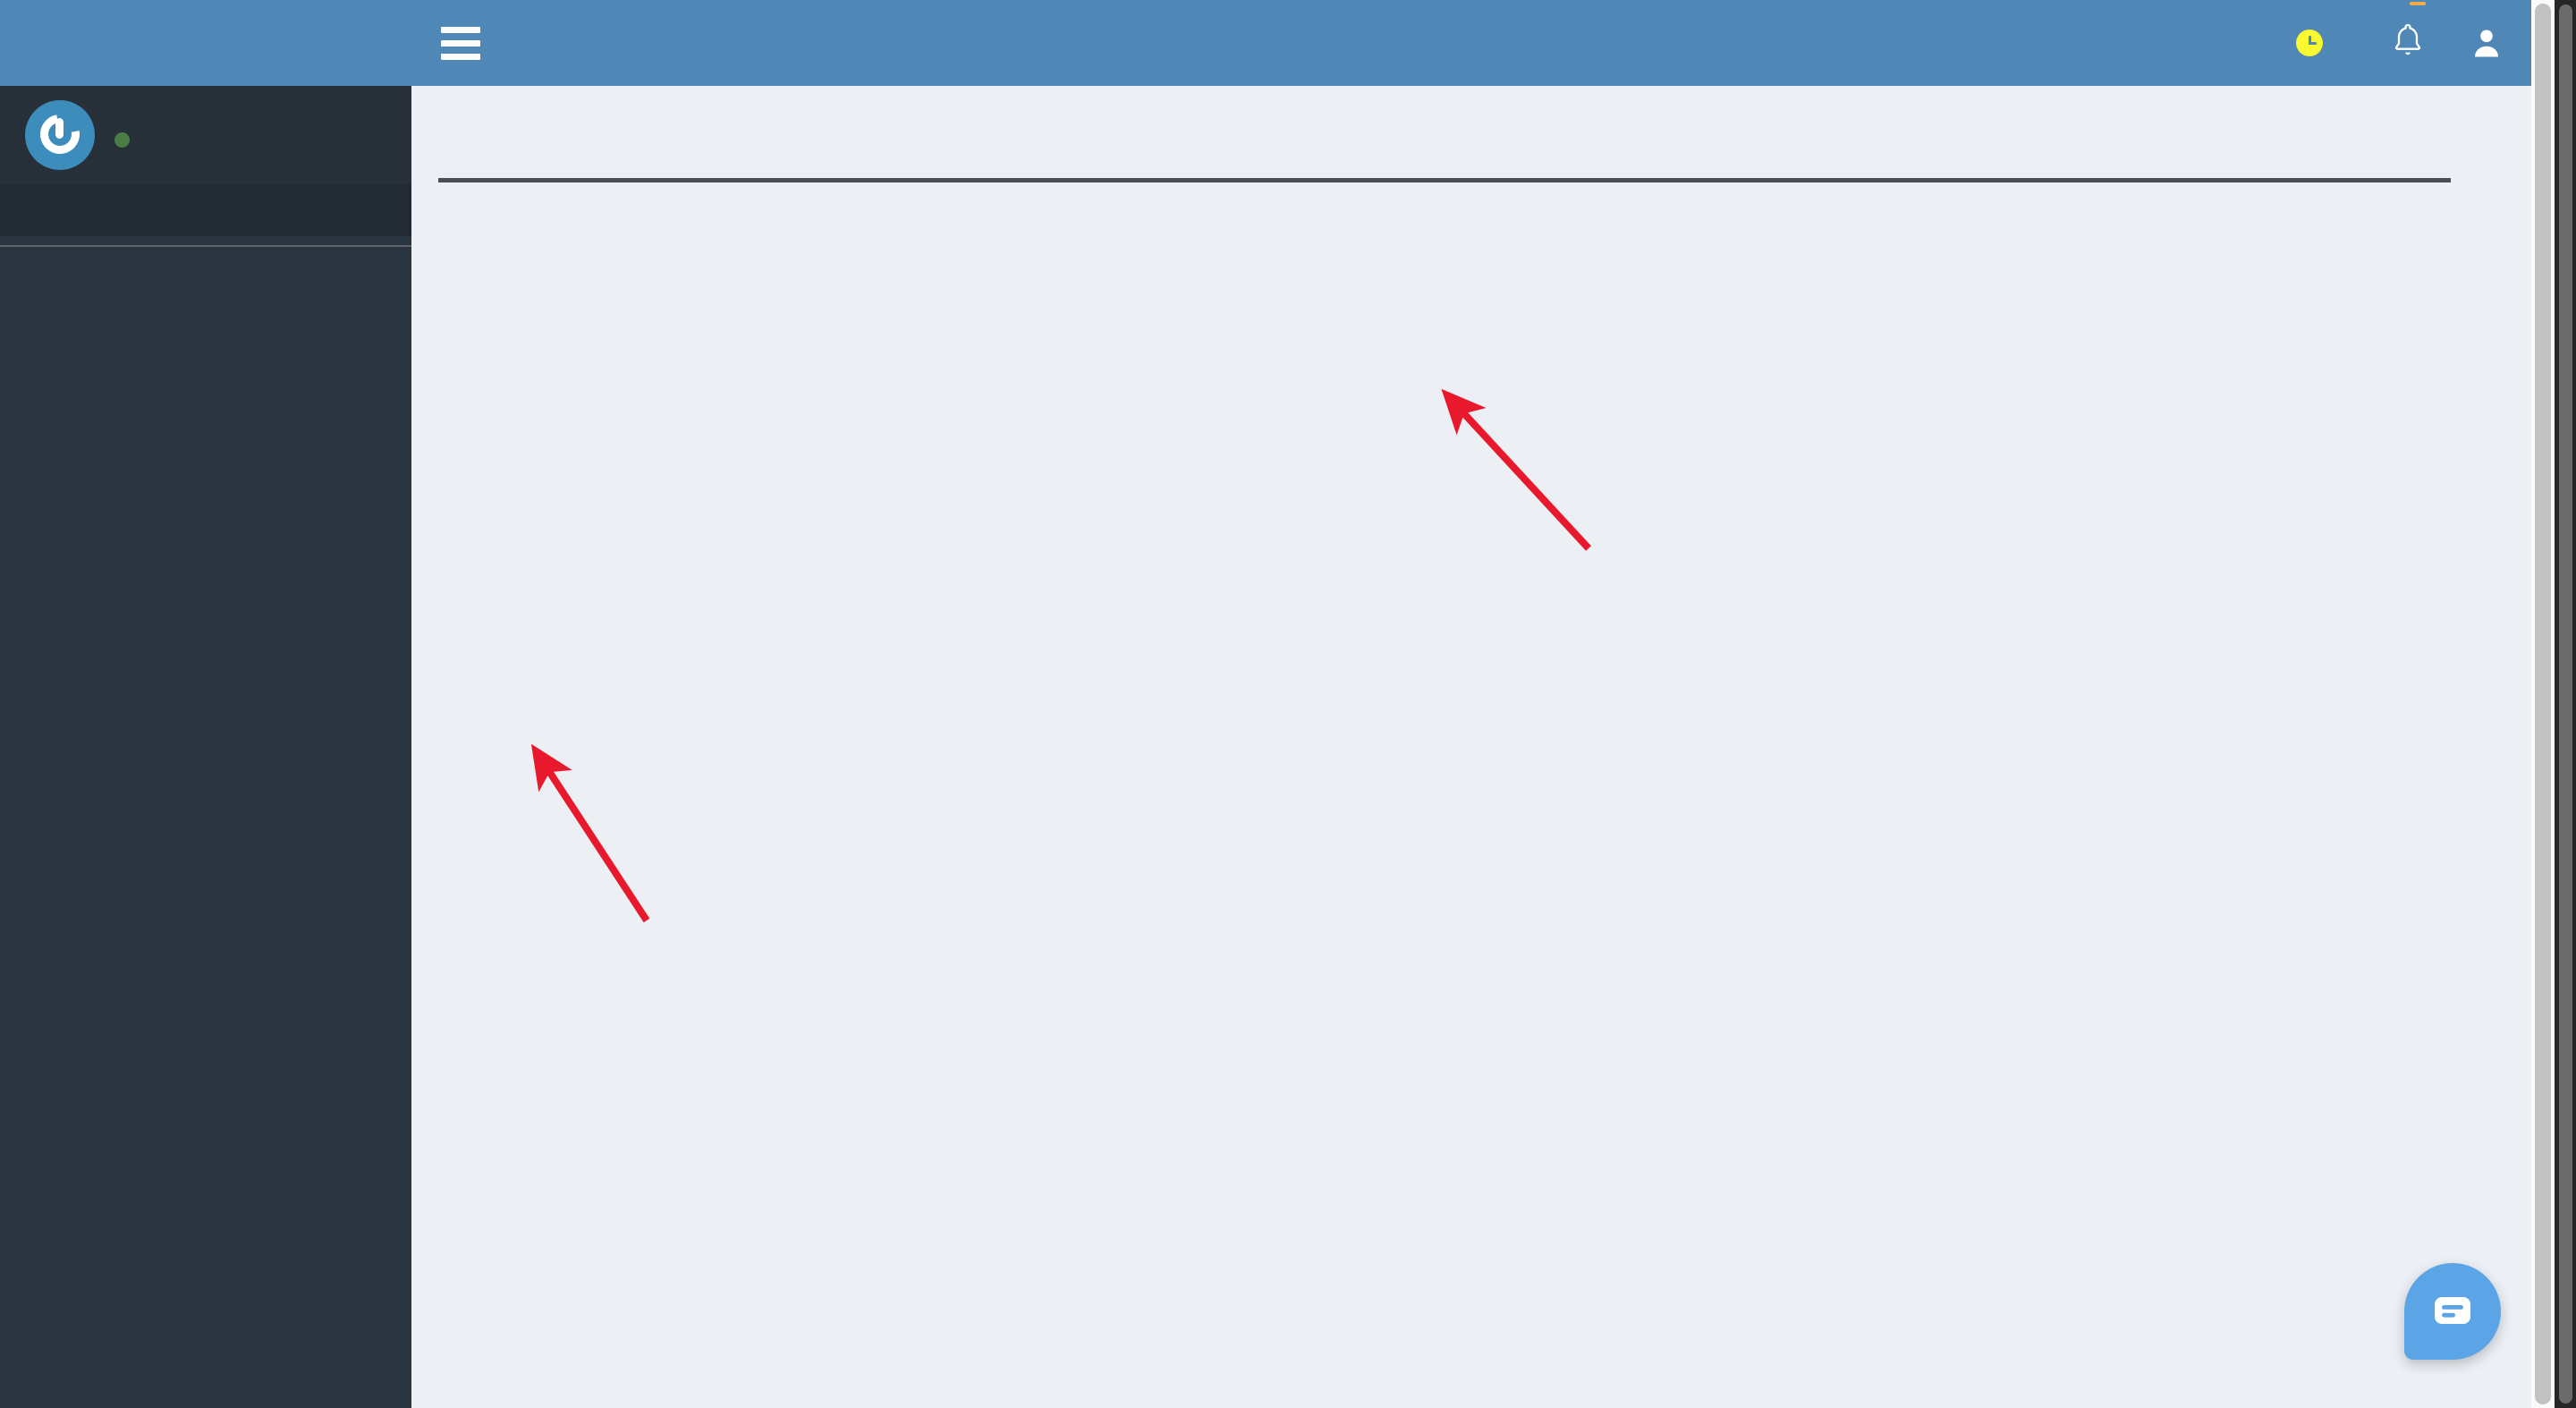  Describe the element at coordinates (1484, 202) in the screenshot. I see `notification-settings-form` at that location.